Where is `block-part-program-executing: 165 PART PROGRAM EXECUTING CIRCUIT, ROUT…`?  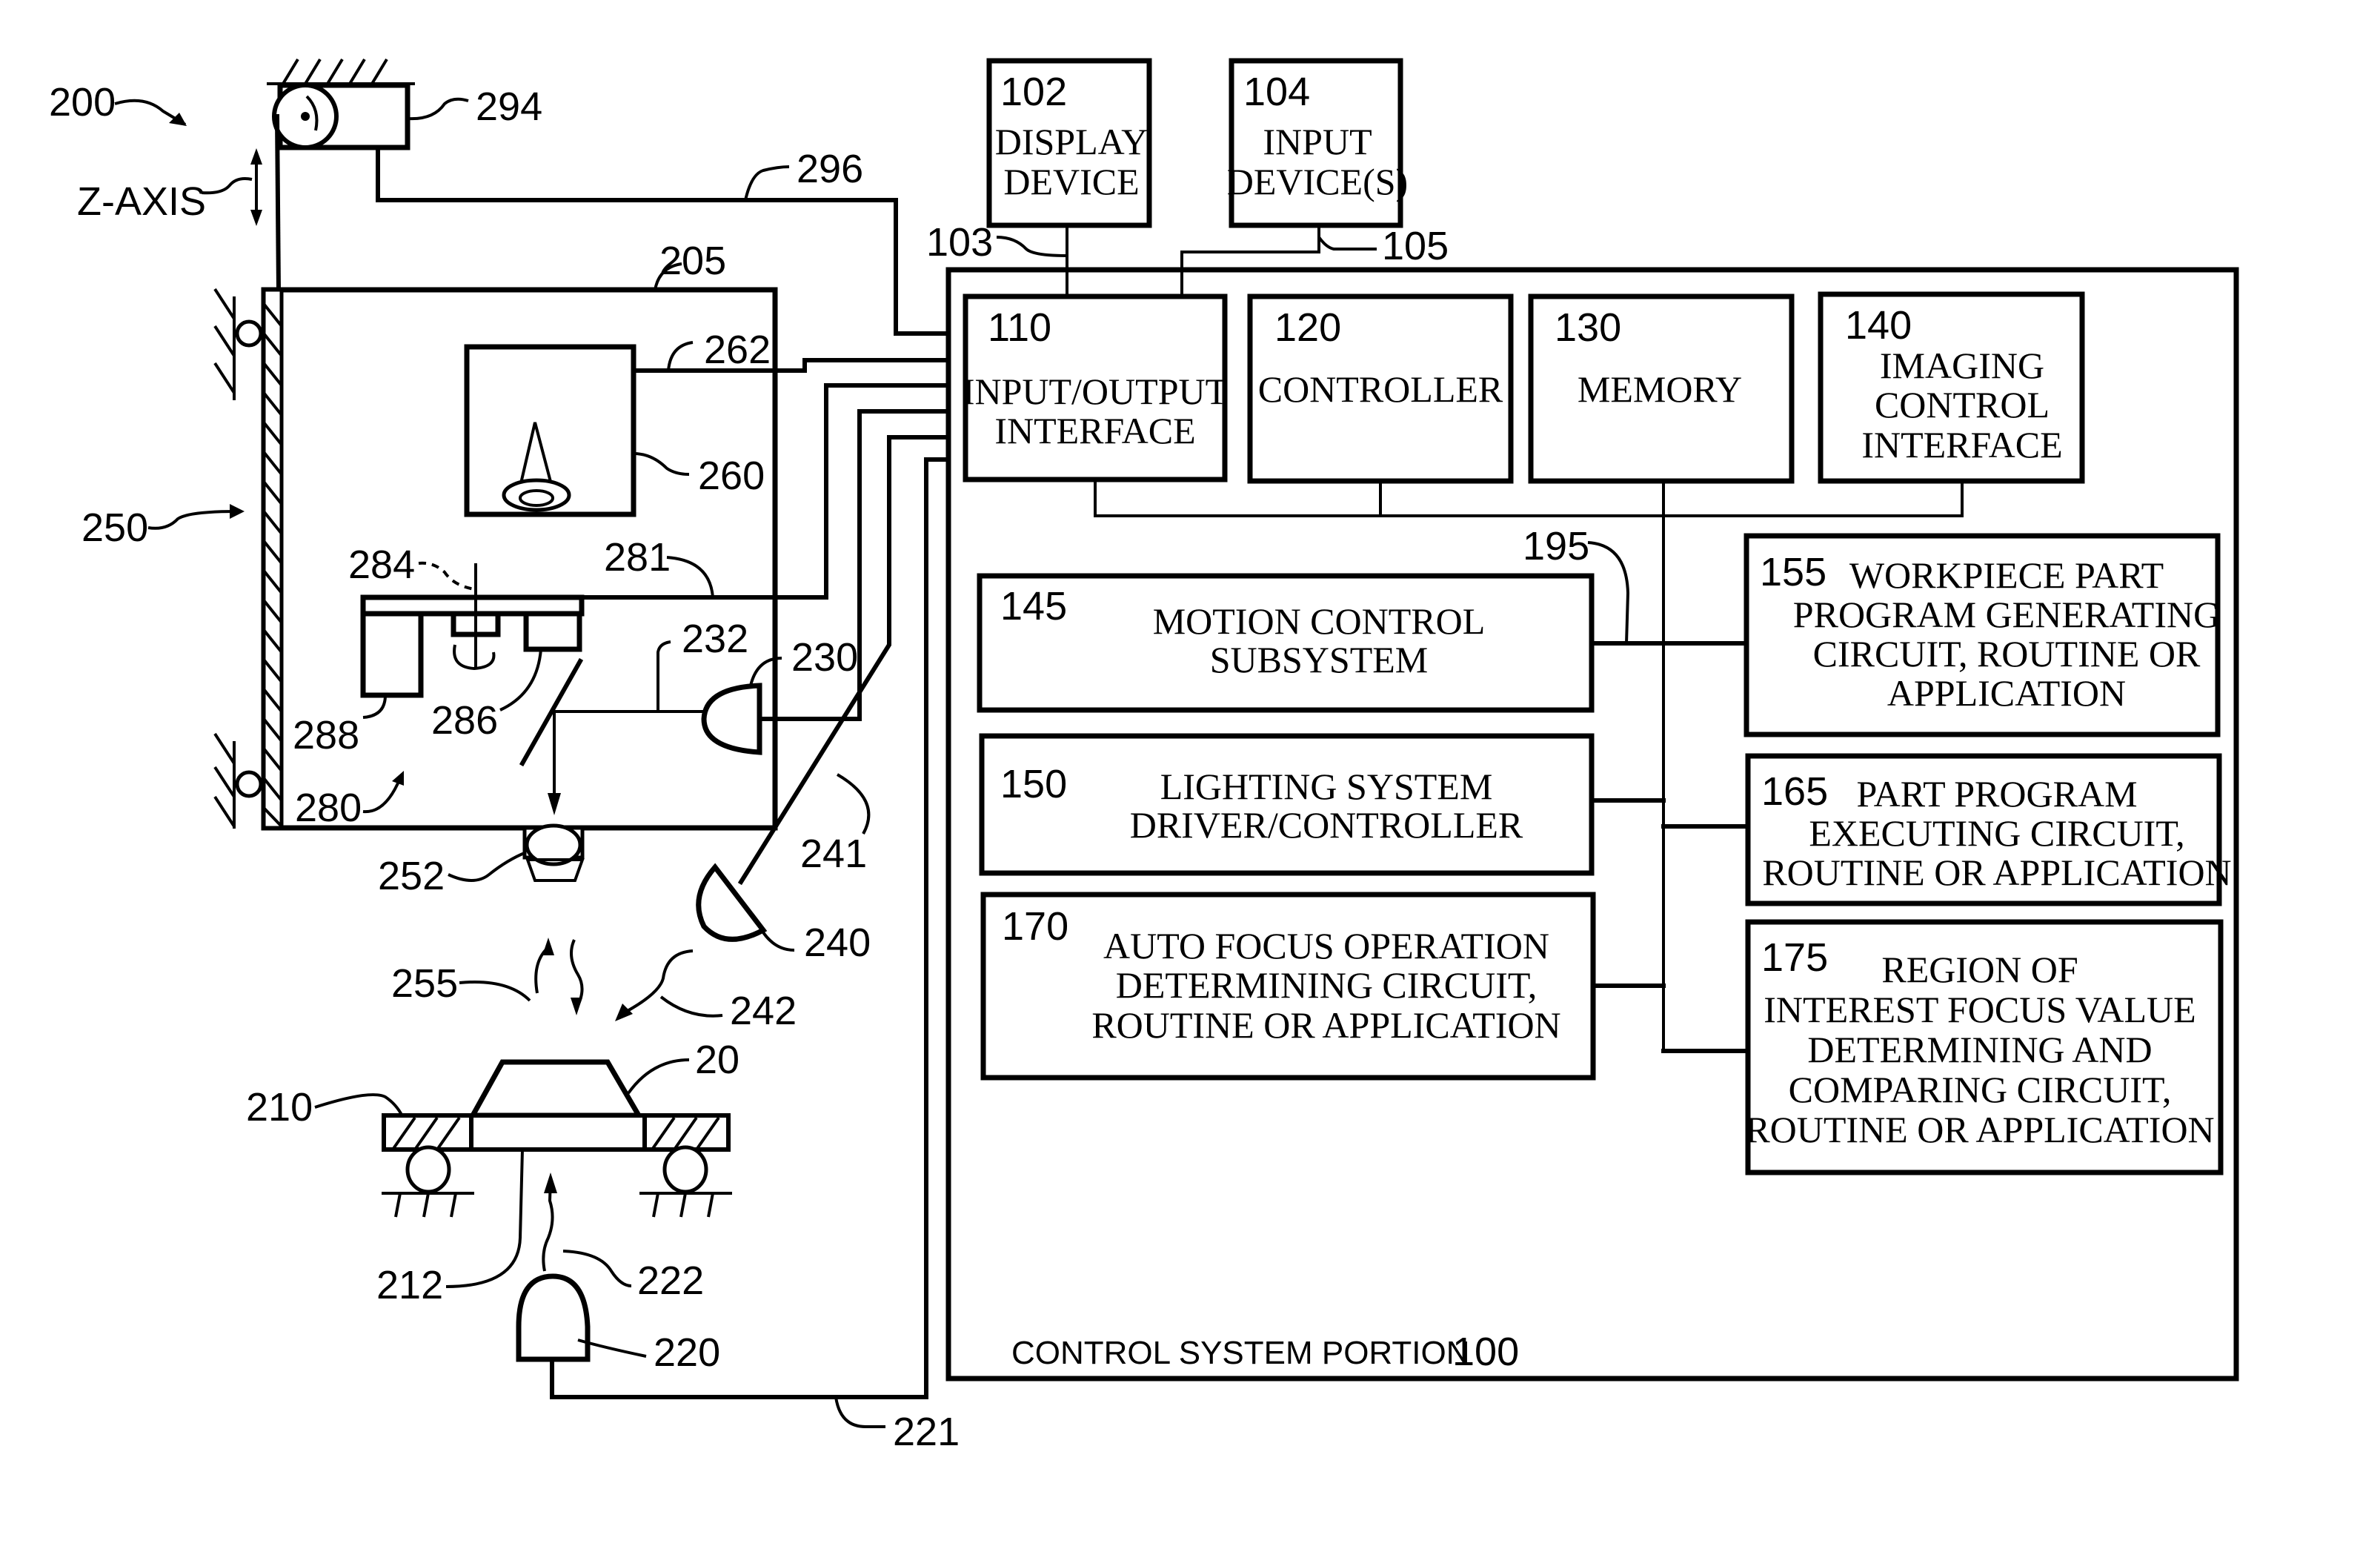
block-part-program-executing: 165 PART PROGRAM EXECUTING CIRCUIT, ROUT… is located at coordinates (1988, 829).